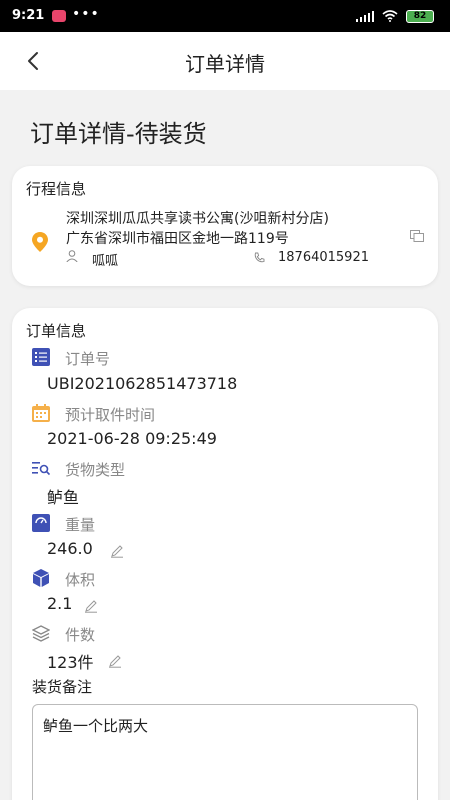 This screenshot has width=450, height=800. I want to click on signal-icon, so click(365, 16).